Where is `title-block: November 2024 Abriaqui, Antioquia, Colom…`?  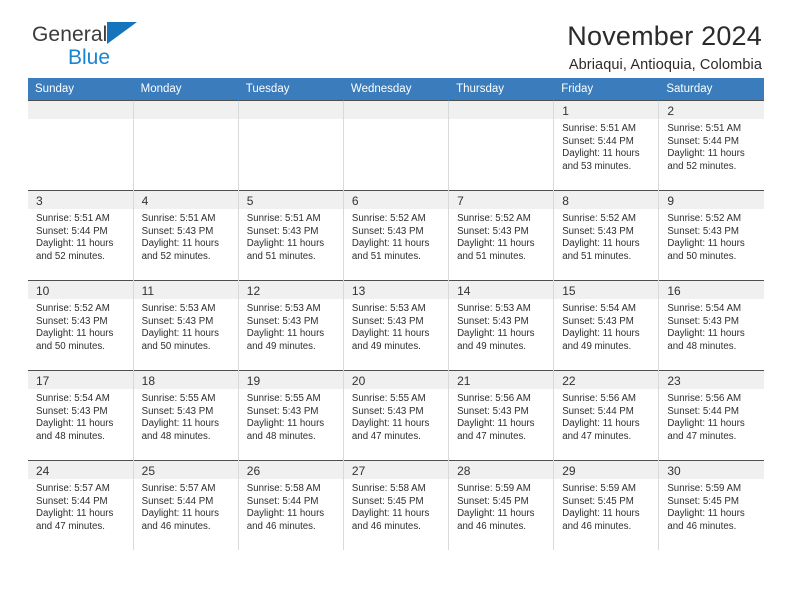 title-block: November 2024 Abriaqui, Antioquia, Colom… is located at coordinates (665, 47).